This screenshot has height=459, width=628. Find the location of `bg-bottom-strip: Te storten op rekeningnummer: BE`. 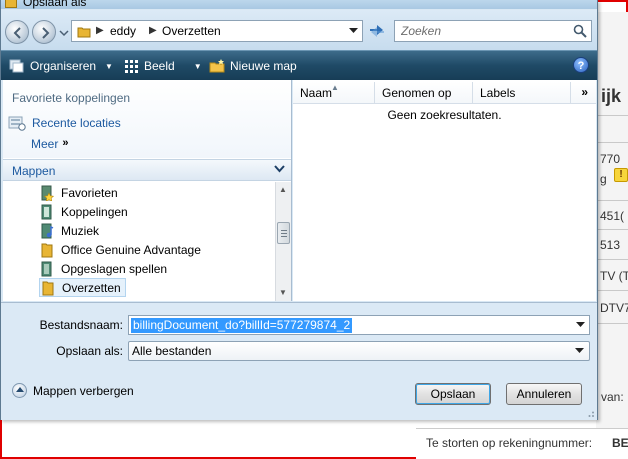

bg-bottom-strip: Te storten op rekeningnummer: BE is located at coordinates (522, 443).